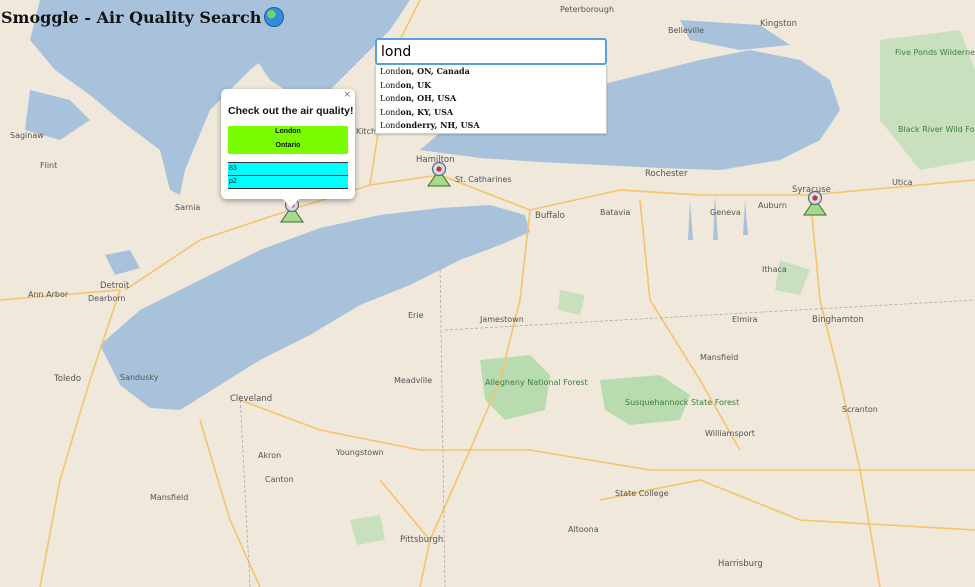  I want to click on label-statecollege: State College, so click(642, 493).